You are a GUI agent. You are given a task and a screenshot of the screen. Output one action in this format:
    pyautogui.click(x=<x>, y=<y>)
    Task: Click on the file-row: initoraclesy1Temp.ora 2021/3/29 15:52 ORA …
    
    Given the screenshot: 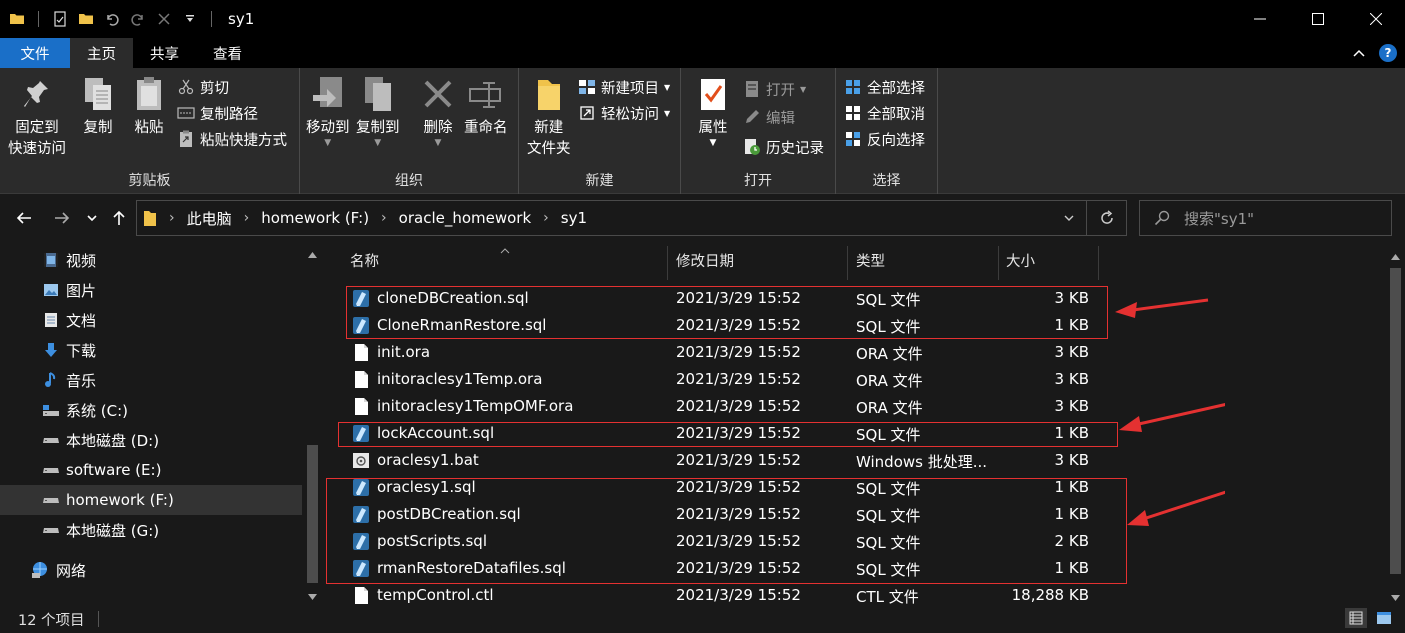 What is the action you would take?
    pyautogui.click(x=855, y=379)
    